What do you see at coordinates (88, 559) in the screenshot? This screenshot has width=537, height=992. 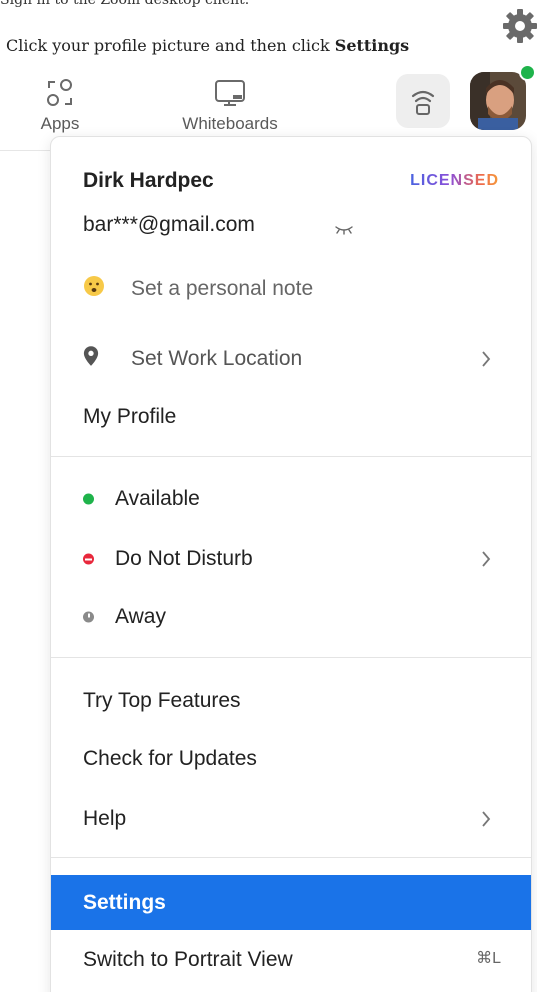 I see `do-not-disturb-icon` at bounding box center [88, 559].